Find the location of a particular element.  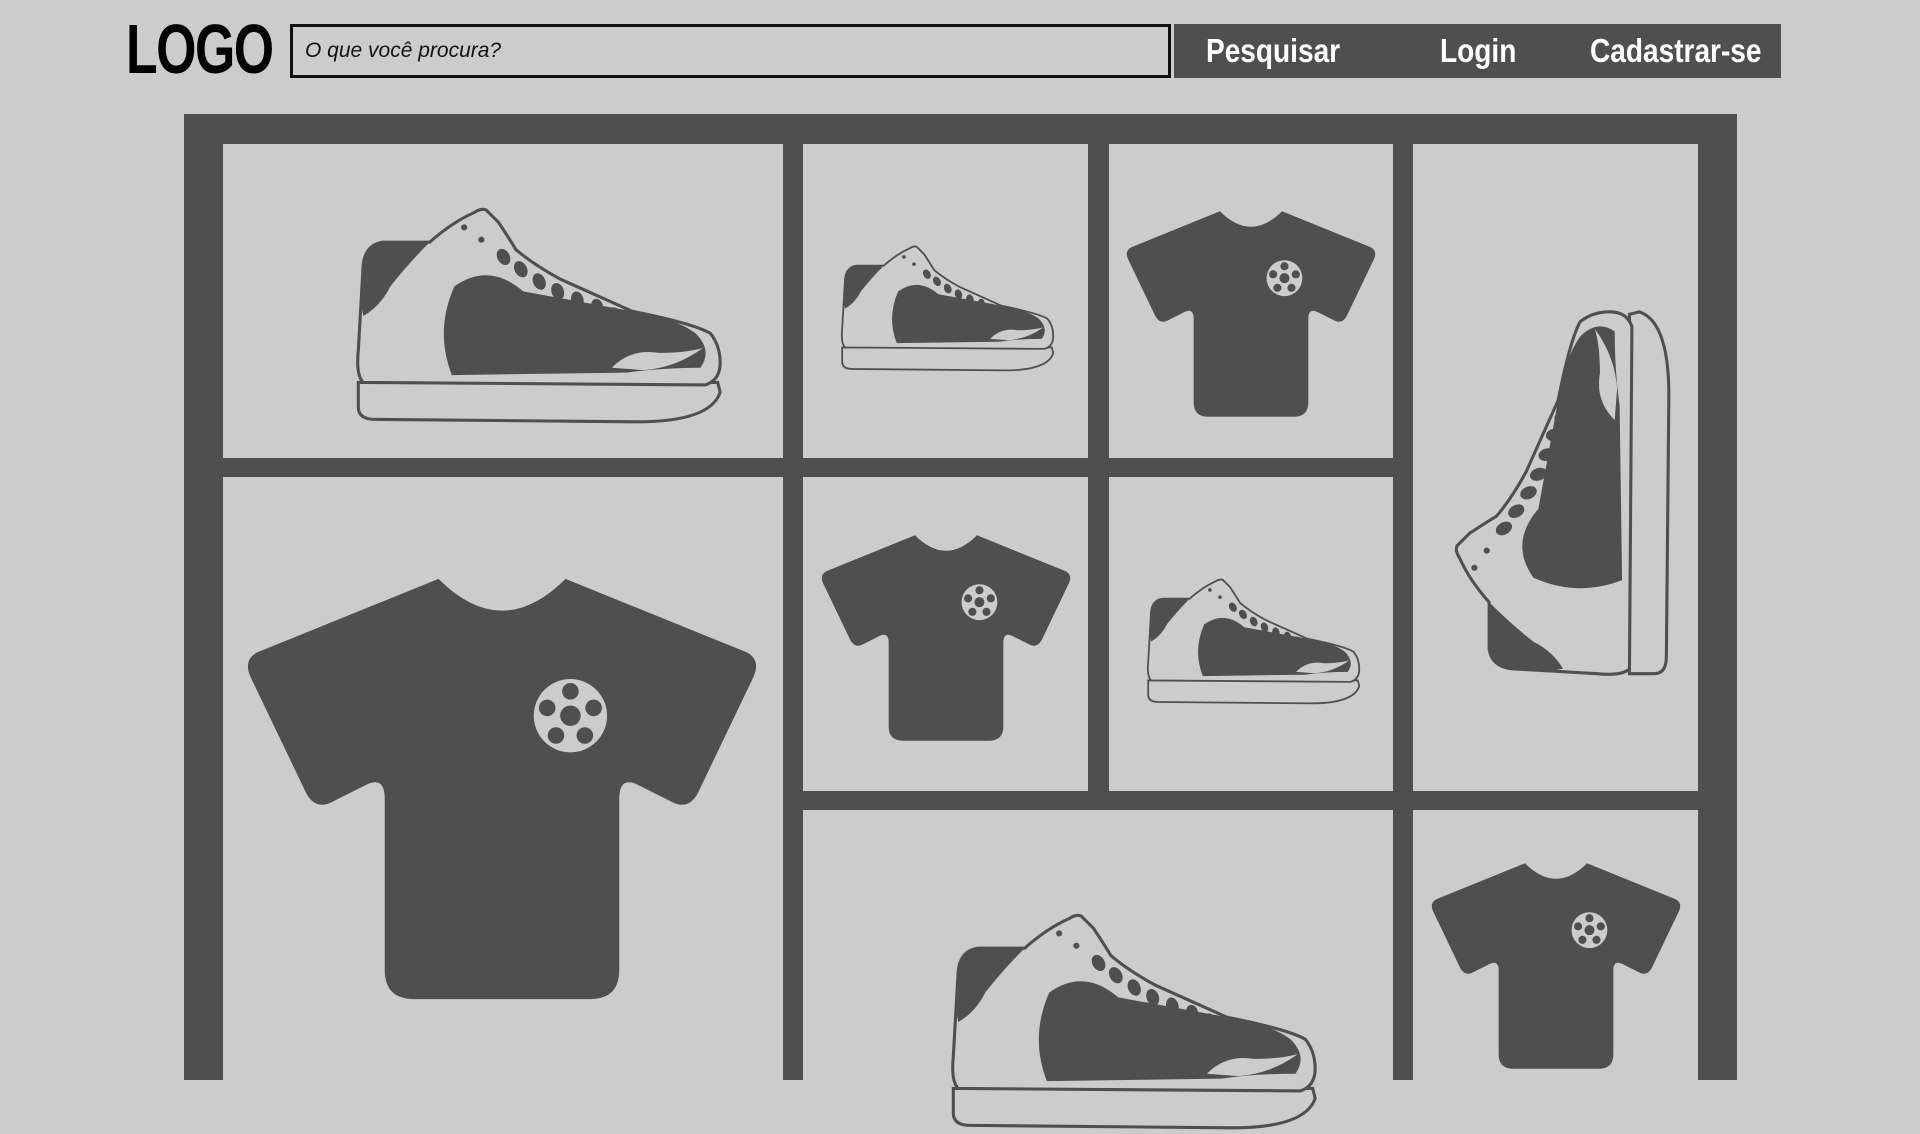

login-button: Login is located at coordinates (1478, 51).